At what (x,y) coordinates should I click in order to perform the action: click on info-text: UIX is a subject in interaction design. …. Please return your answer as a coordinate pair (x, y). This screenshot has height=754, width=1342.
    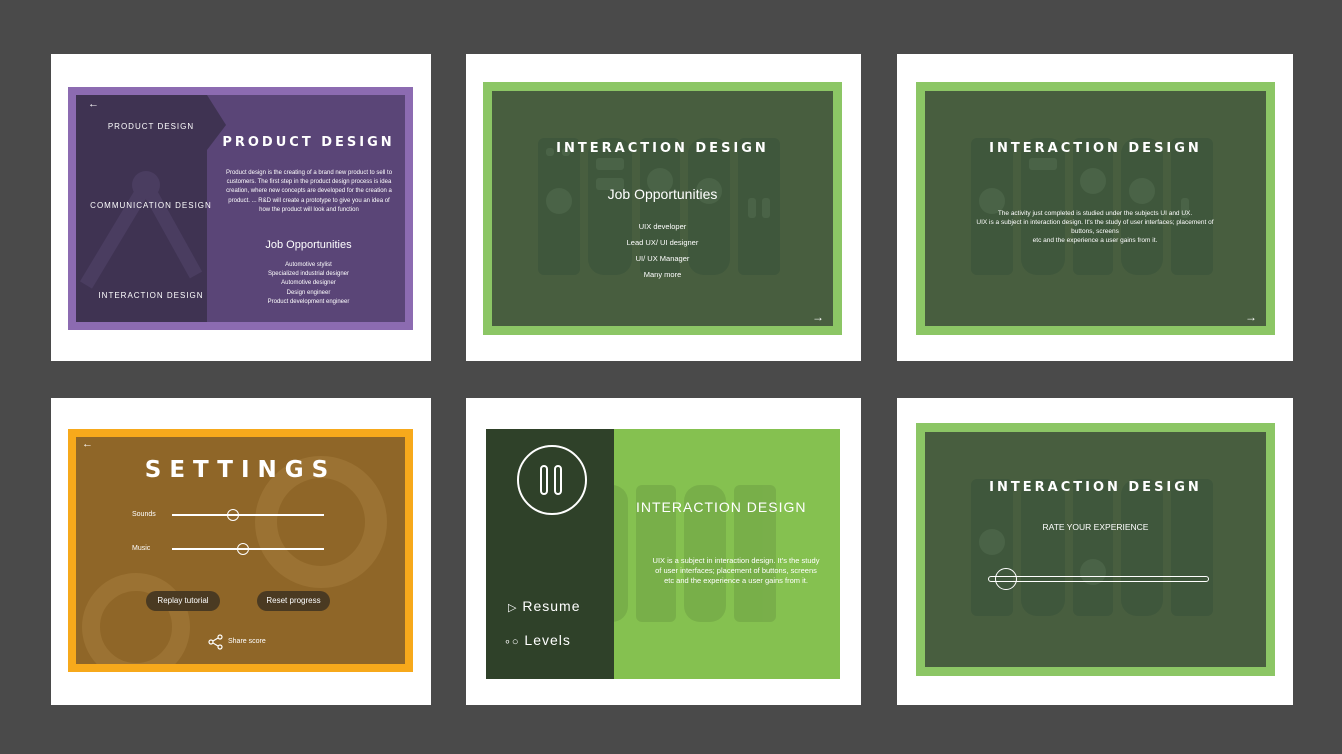
    Looking at the image, I should click on (736, 571).